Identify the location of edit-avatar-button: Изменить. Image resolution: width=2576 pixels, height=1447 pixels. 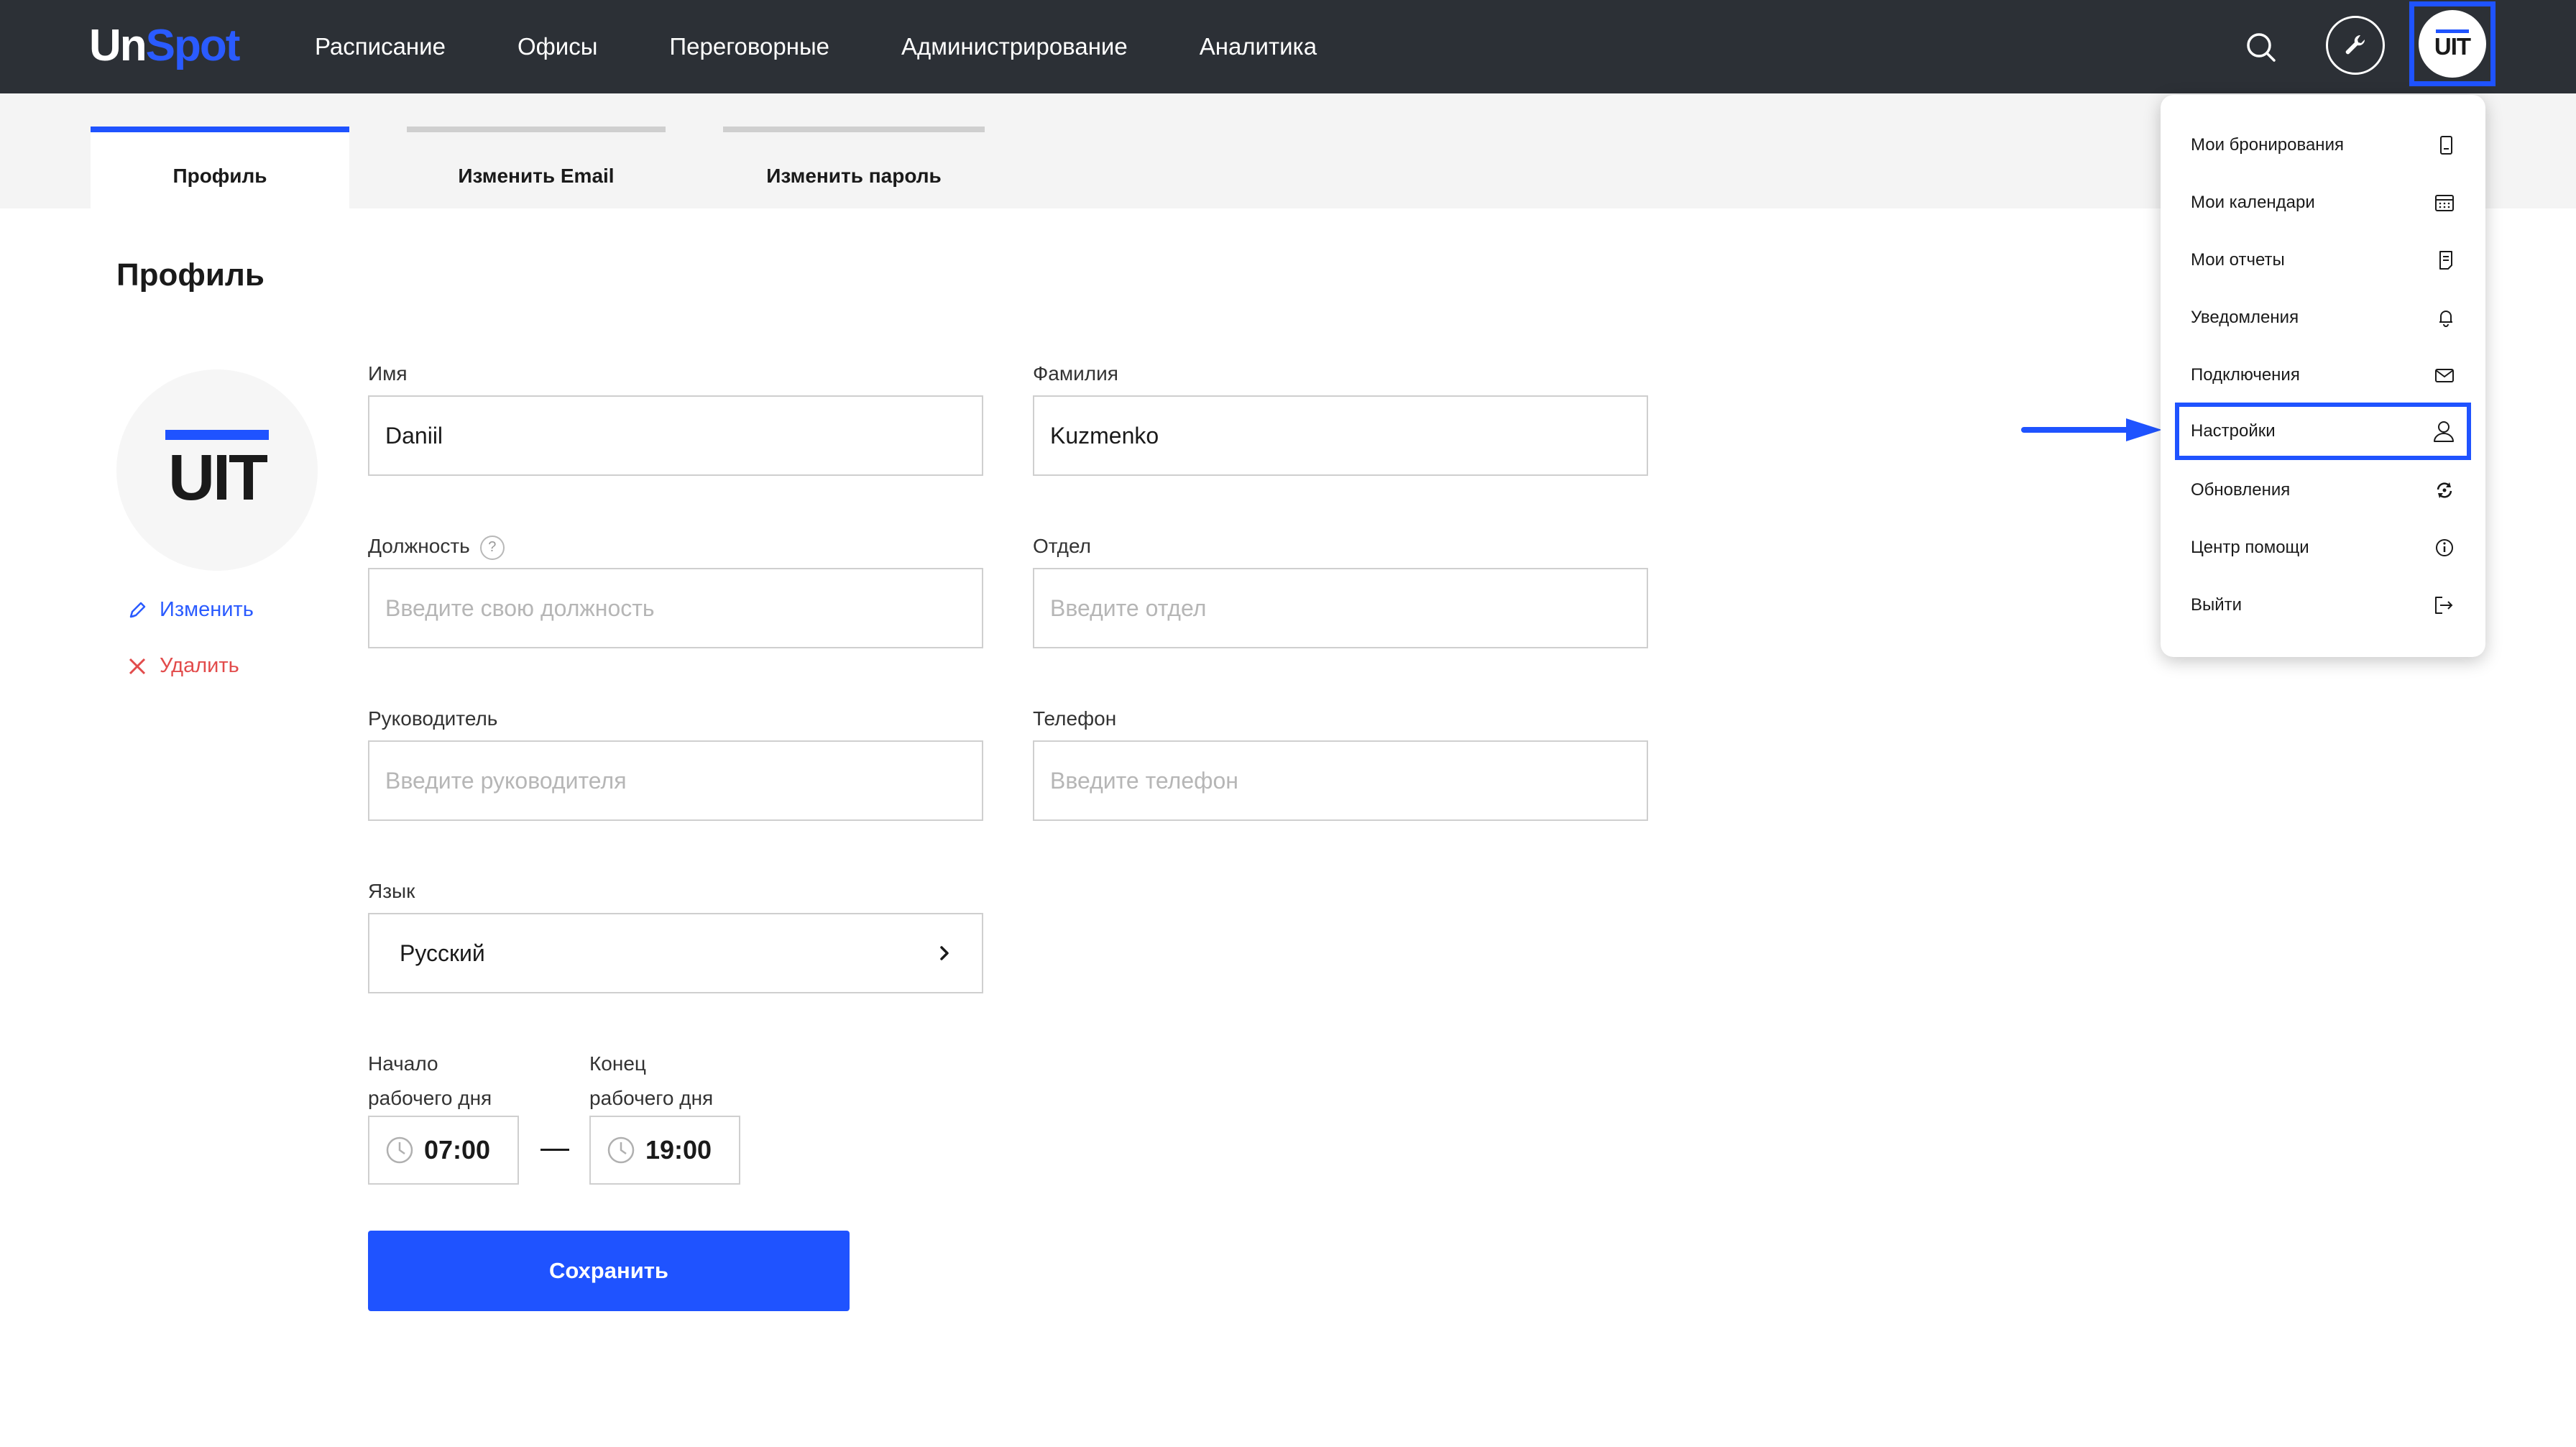
(190, 610).